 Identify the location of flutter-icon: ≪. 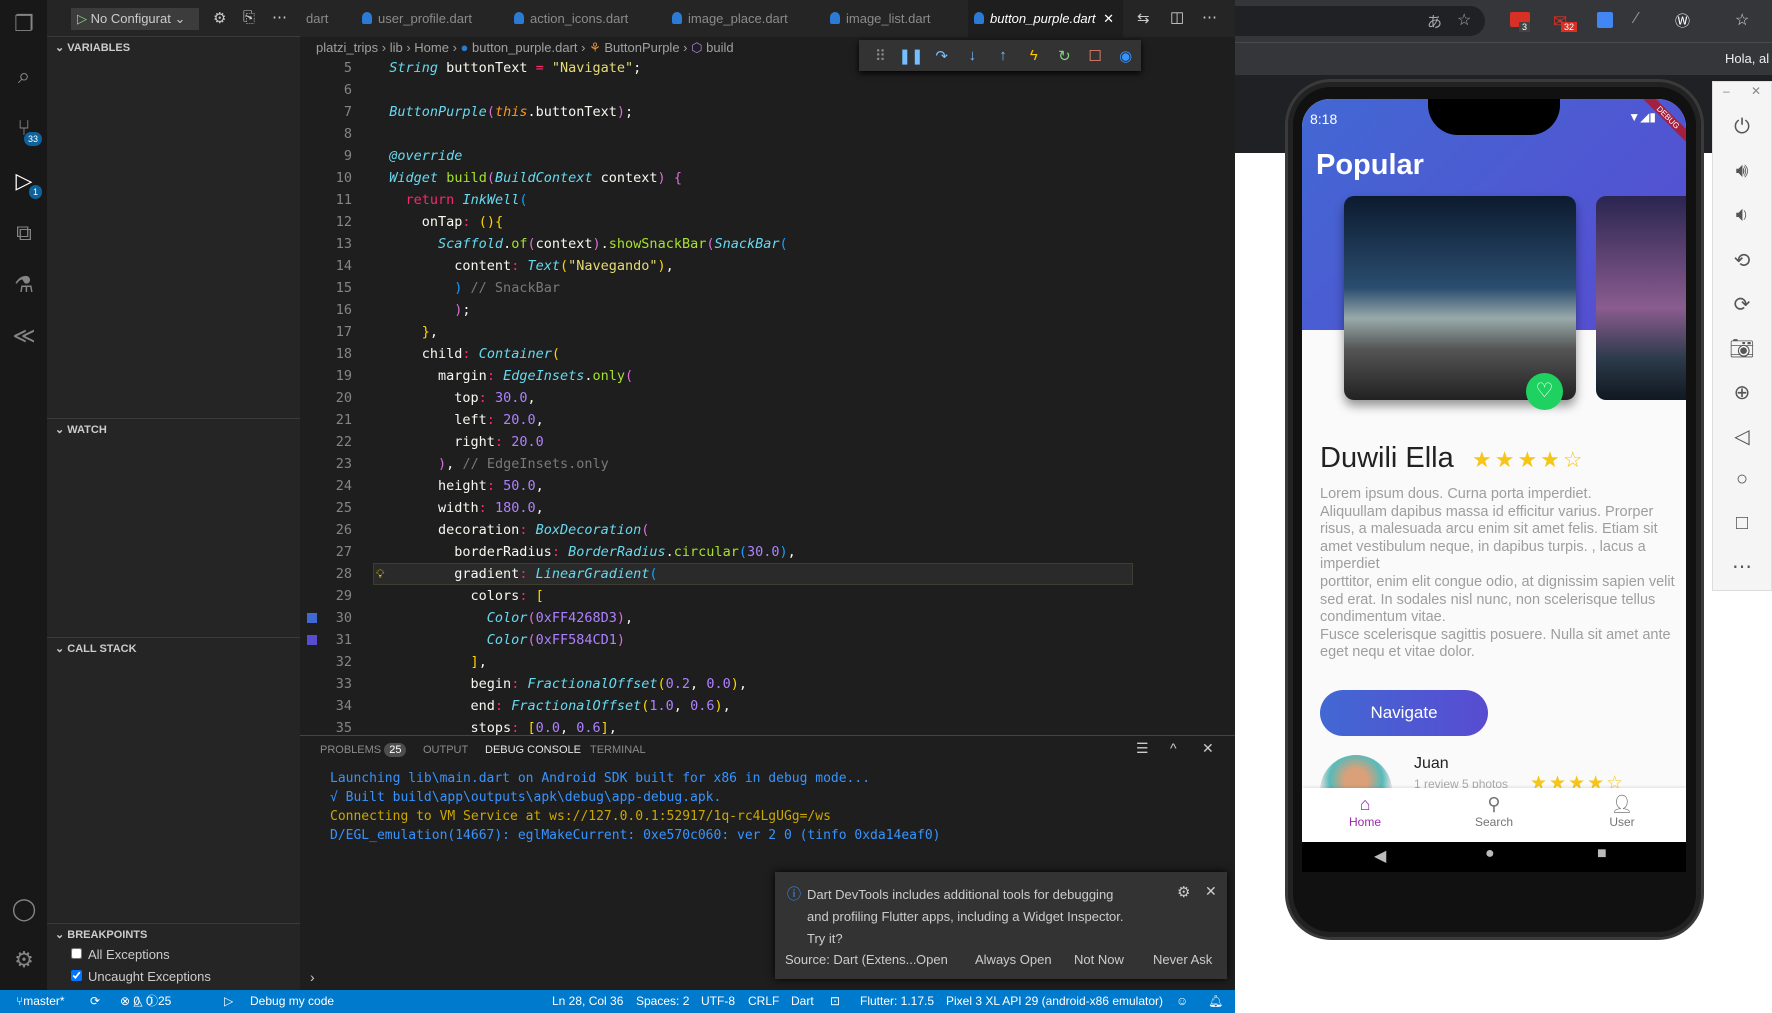
(24, 336).